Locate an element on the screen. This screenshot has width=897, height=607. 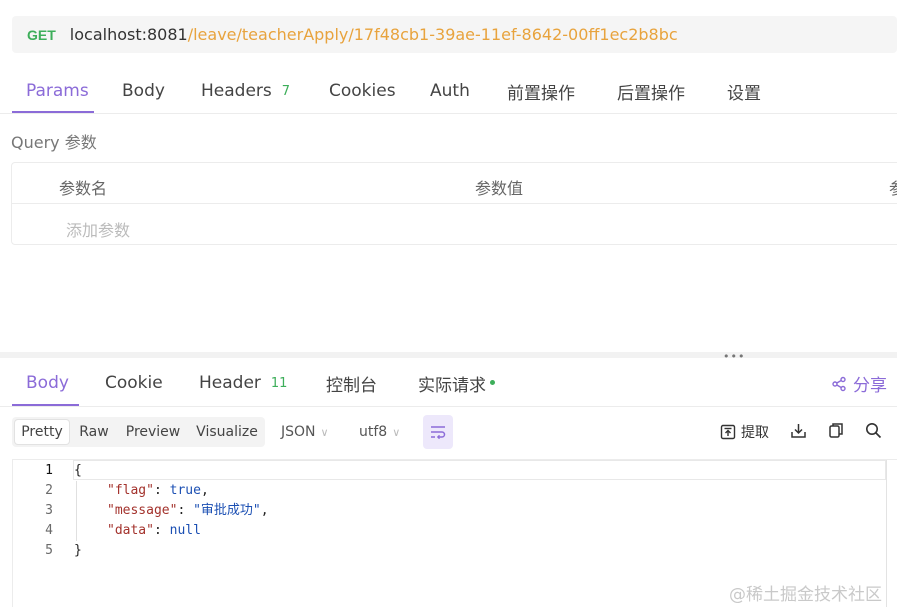
format-select: JSON ∨ is located at coordinates (305, 432).